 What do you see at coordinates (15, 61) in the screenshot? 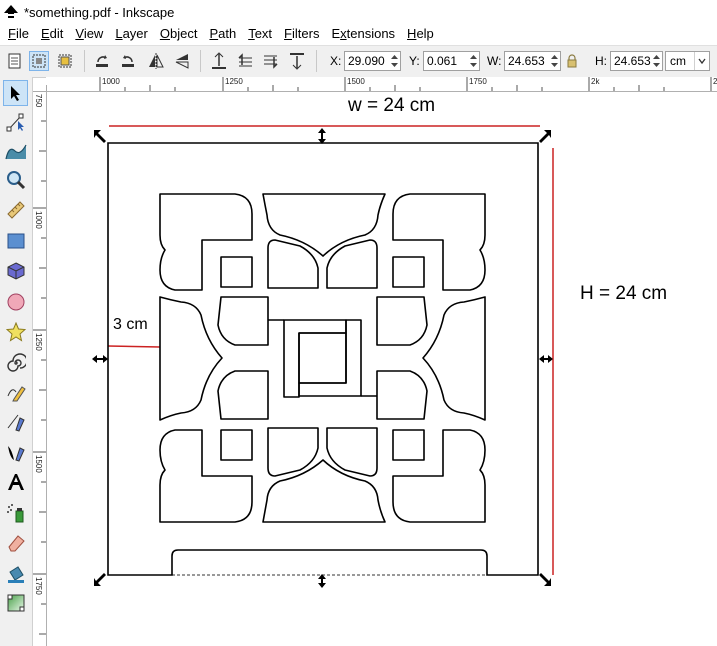
I see `select-all-button` at bounding box center [15, 61].